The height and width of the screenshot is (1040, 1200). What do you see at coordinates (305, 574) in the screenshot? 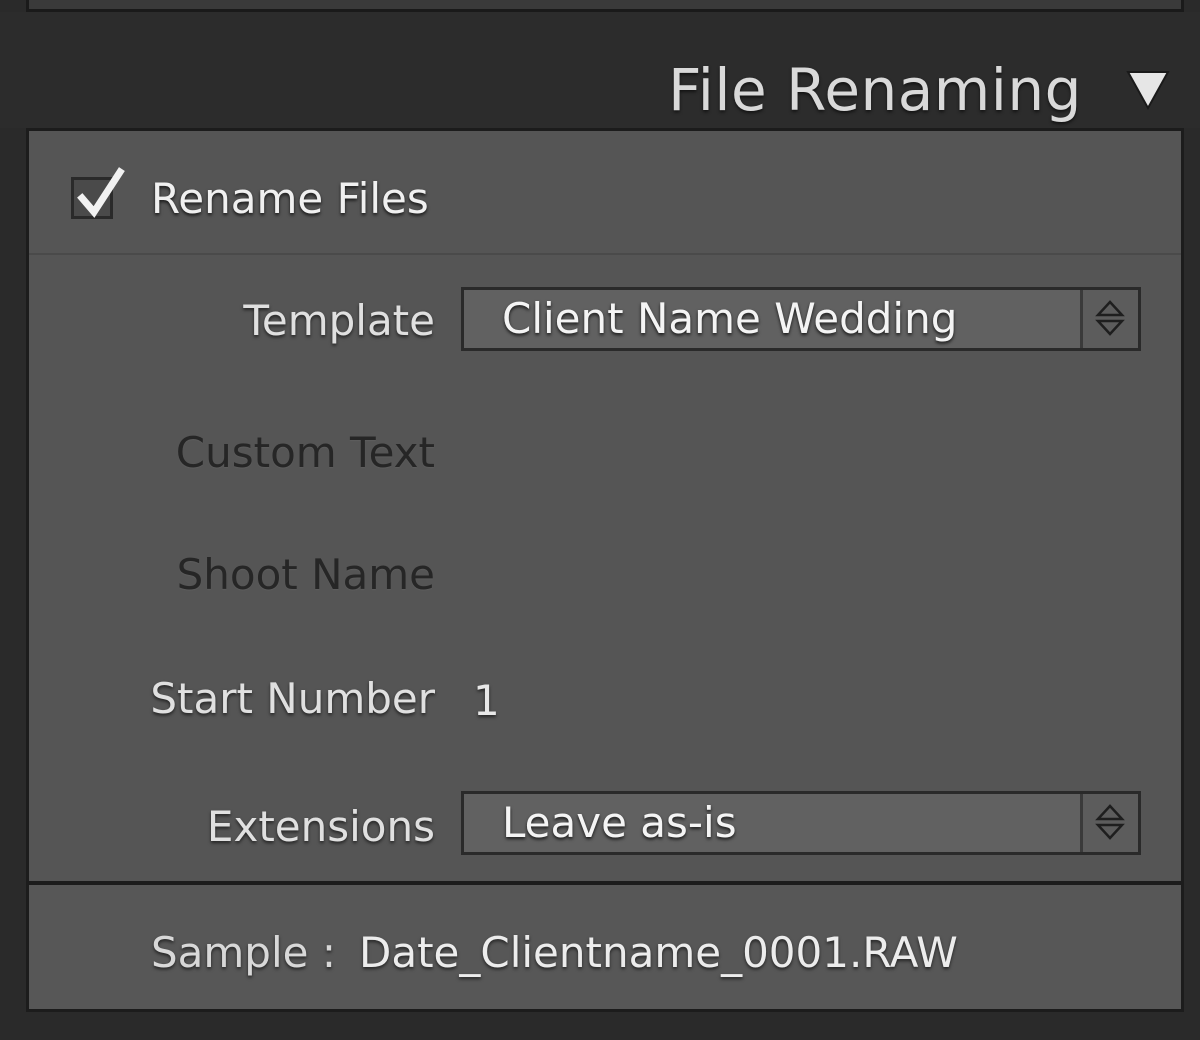
I see `shoot-name-label: Shoot Name` at bounding box center [305, 574].